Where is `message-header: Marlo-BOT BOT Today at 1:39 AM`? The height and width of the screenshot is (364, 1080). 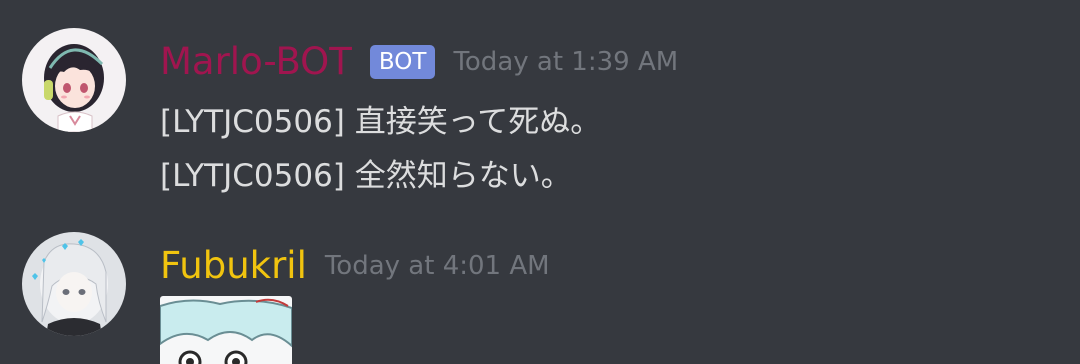
message-header: Marlo-BOT BOT Today at 1:39 AM is located at coordinates (419, 62).